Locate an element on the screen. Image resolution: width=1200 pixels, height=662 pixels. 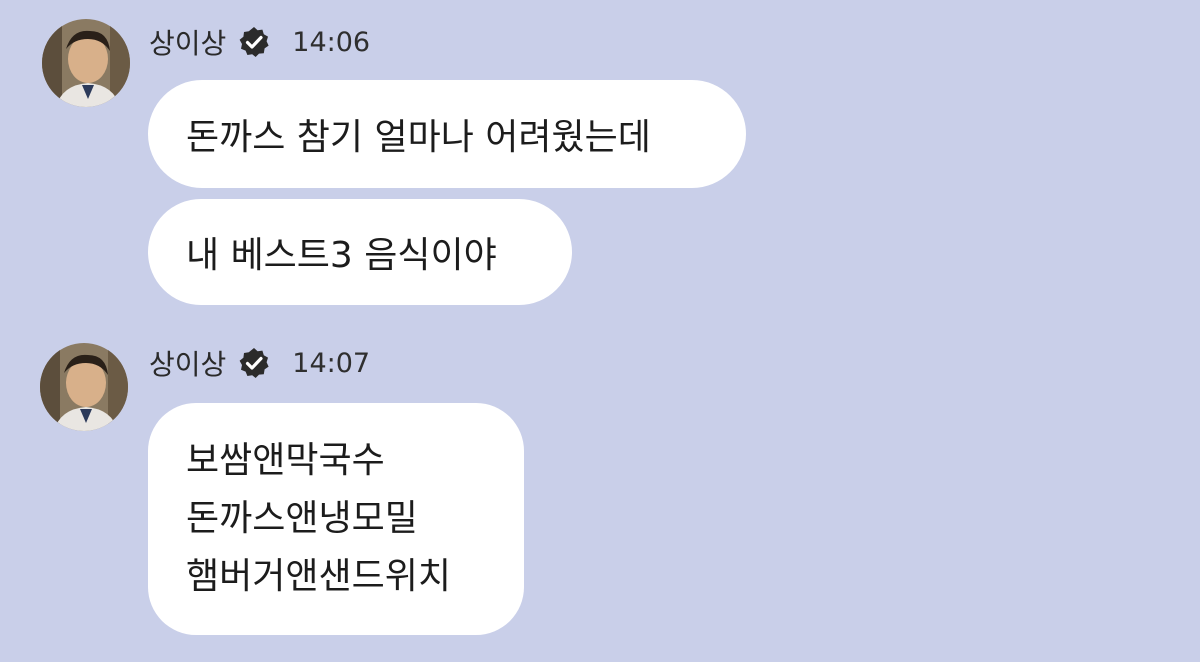
message-text-line: 햄버거앤샌드위치 is located at coordinates (318, 576).